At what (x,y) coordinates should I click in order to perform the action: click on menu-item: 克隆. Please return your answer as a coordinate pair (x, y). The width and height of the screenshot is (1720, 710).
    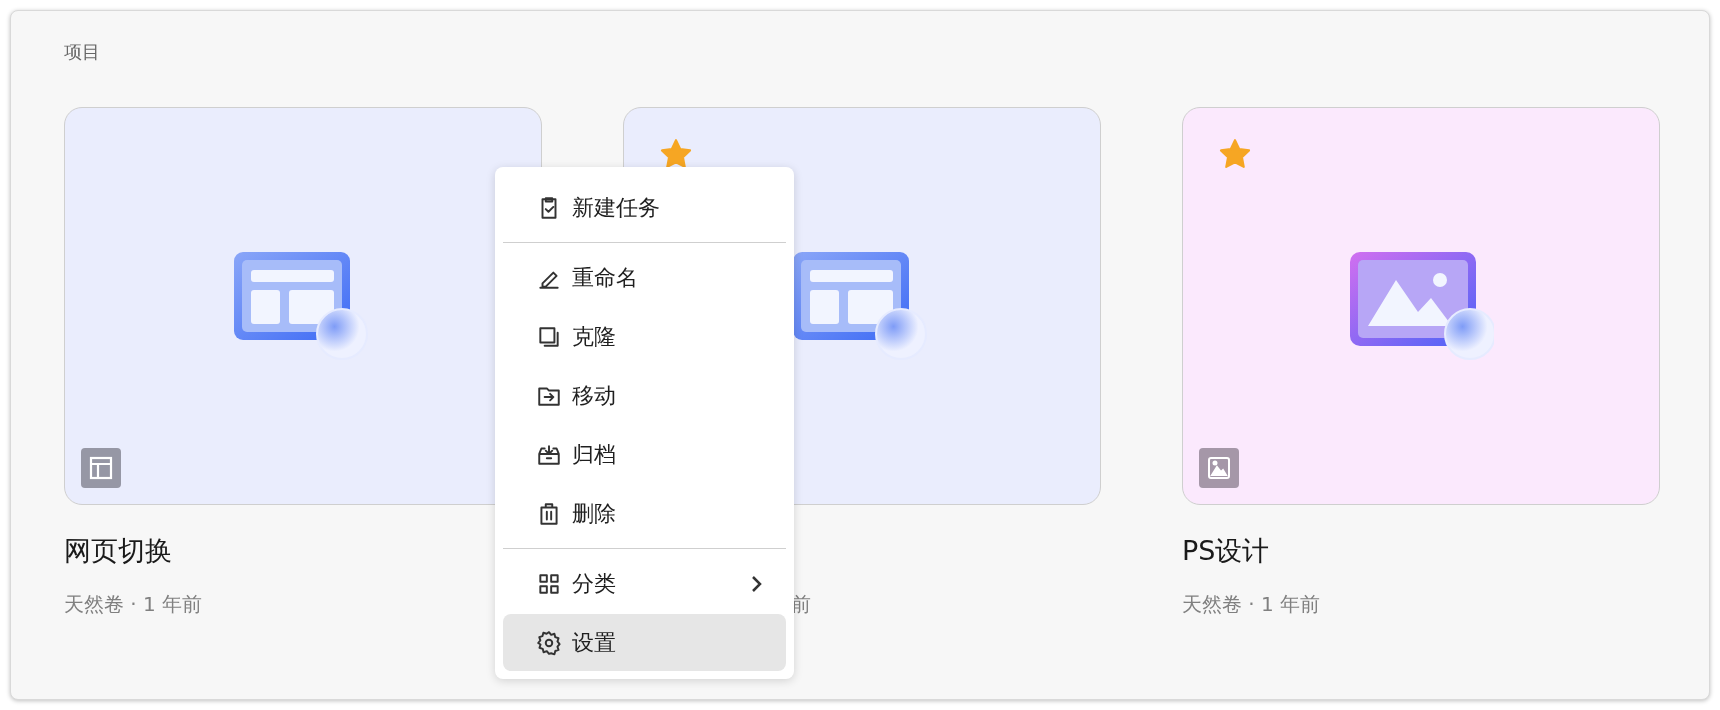
    Looking at the image, I should click on (644, 336).